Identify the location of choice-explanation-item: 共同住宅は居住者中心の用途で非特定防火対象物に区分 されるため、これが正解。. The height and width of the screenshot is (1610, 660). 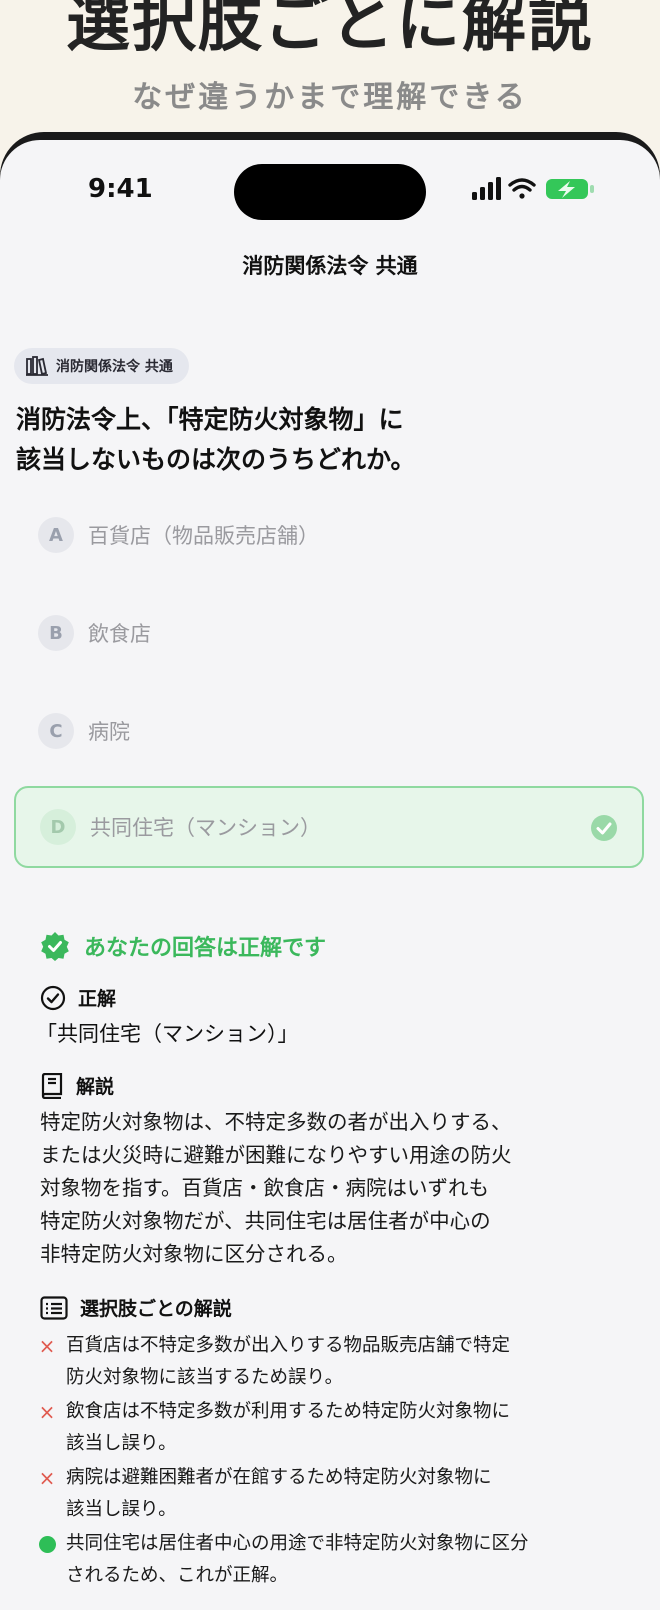
(333, 1560).